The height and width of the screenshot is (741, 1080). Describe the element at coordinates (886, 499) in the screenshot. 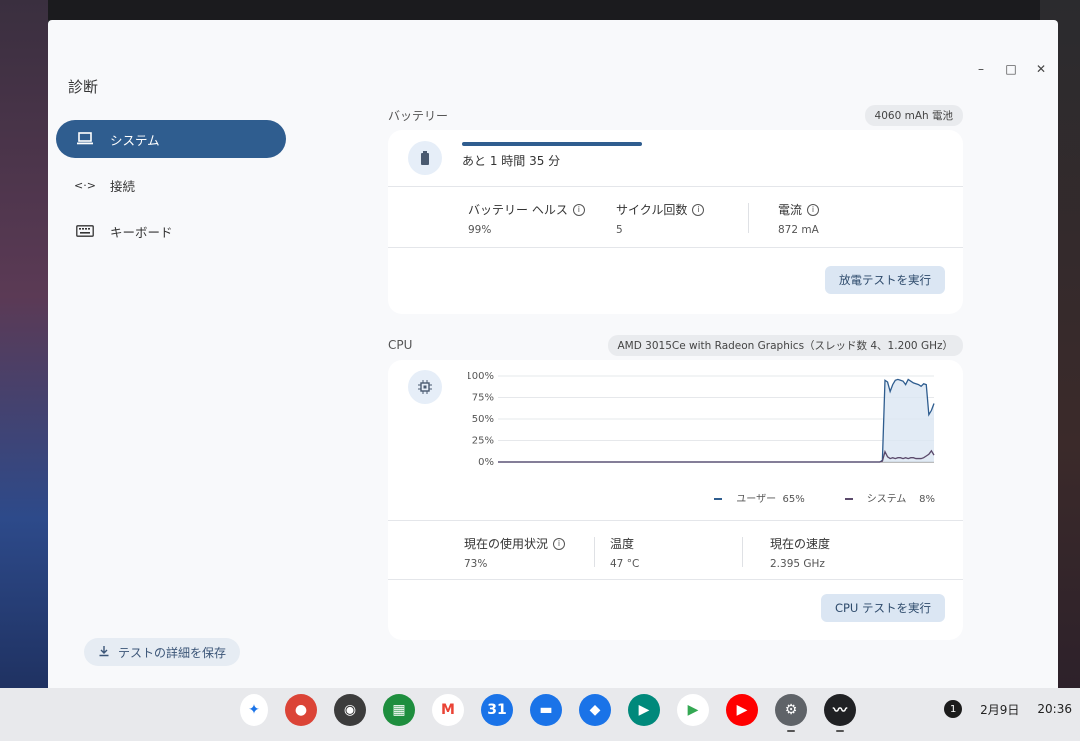

I see `legend-system-label: システム` at that location.